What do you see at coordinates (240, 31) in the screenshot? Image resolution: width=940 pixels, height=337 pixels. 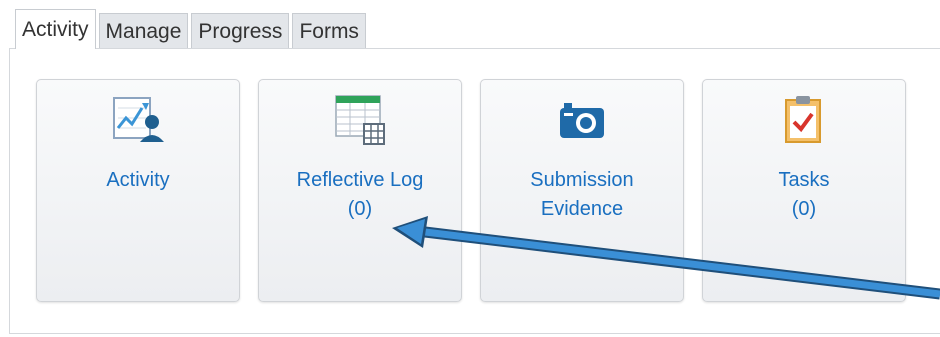 I see `tab-progress: Progress` at bounding box center [240, 31].